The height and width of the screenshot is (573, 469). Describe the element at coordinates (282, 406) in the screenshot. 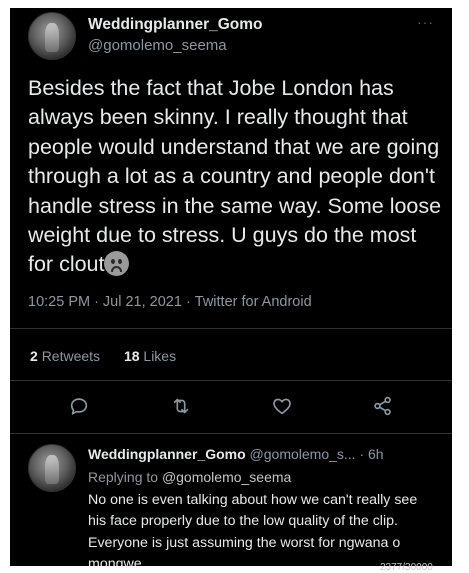

I see `like-icon` at that location.